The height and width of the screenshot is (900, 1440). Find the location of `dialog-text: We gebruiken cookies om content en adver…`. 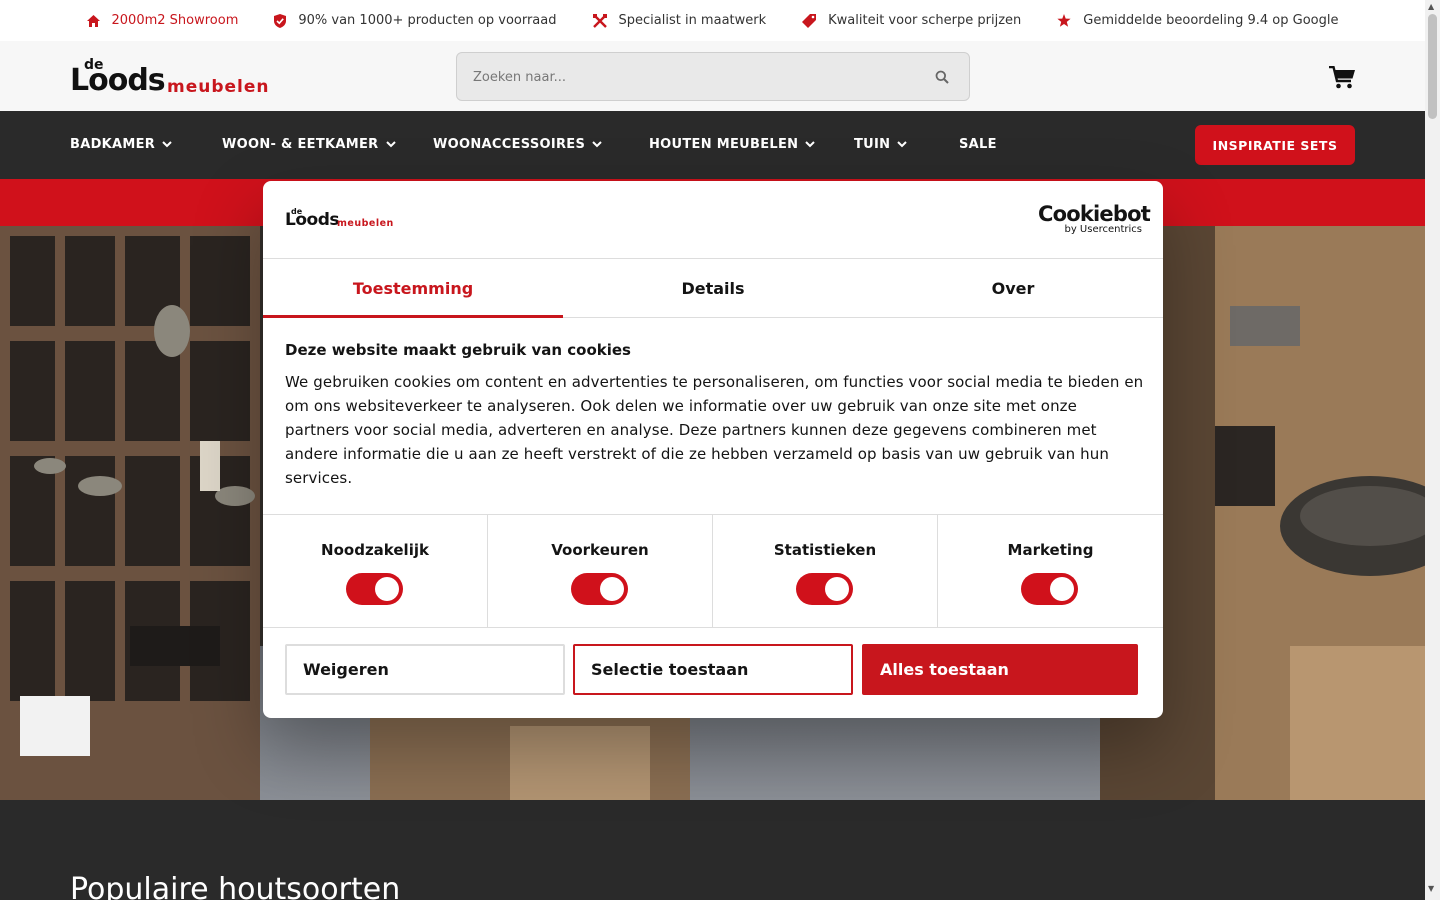

dialog-text: We gebruiken cookies om content en adver… is located at coordinates (714, 430).